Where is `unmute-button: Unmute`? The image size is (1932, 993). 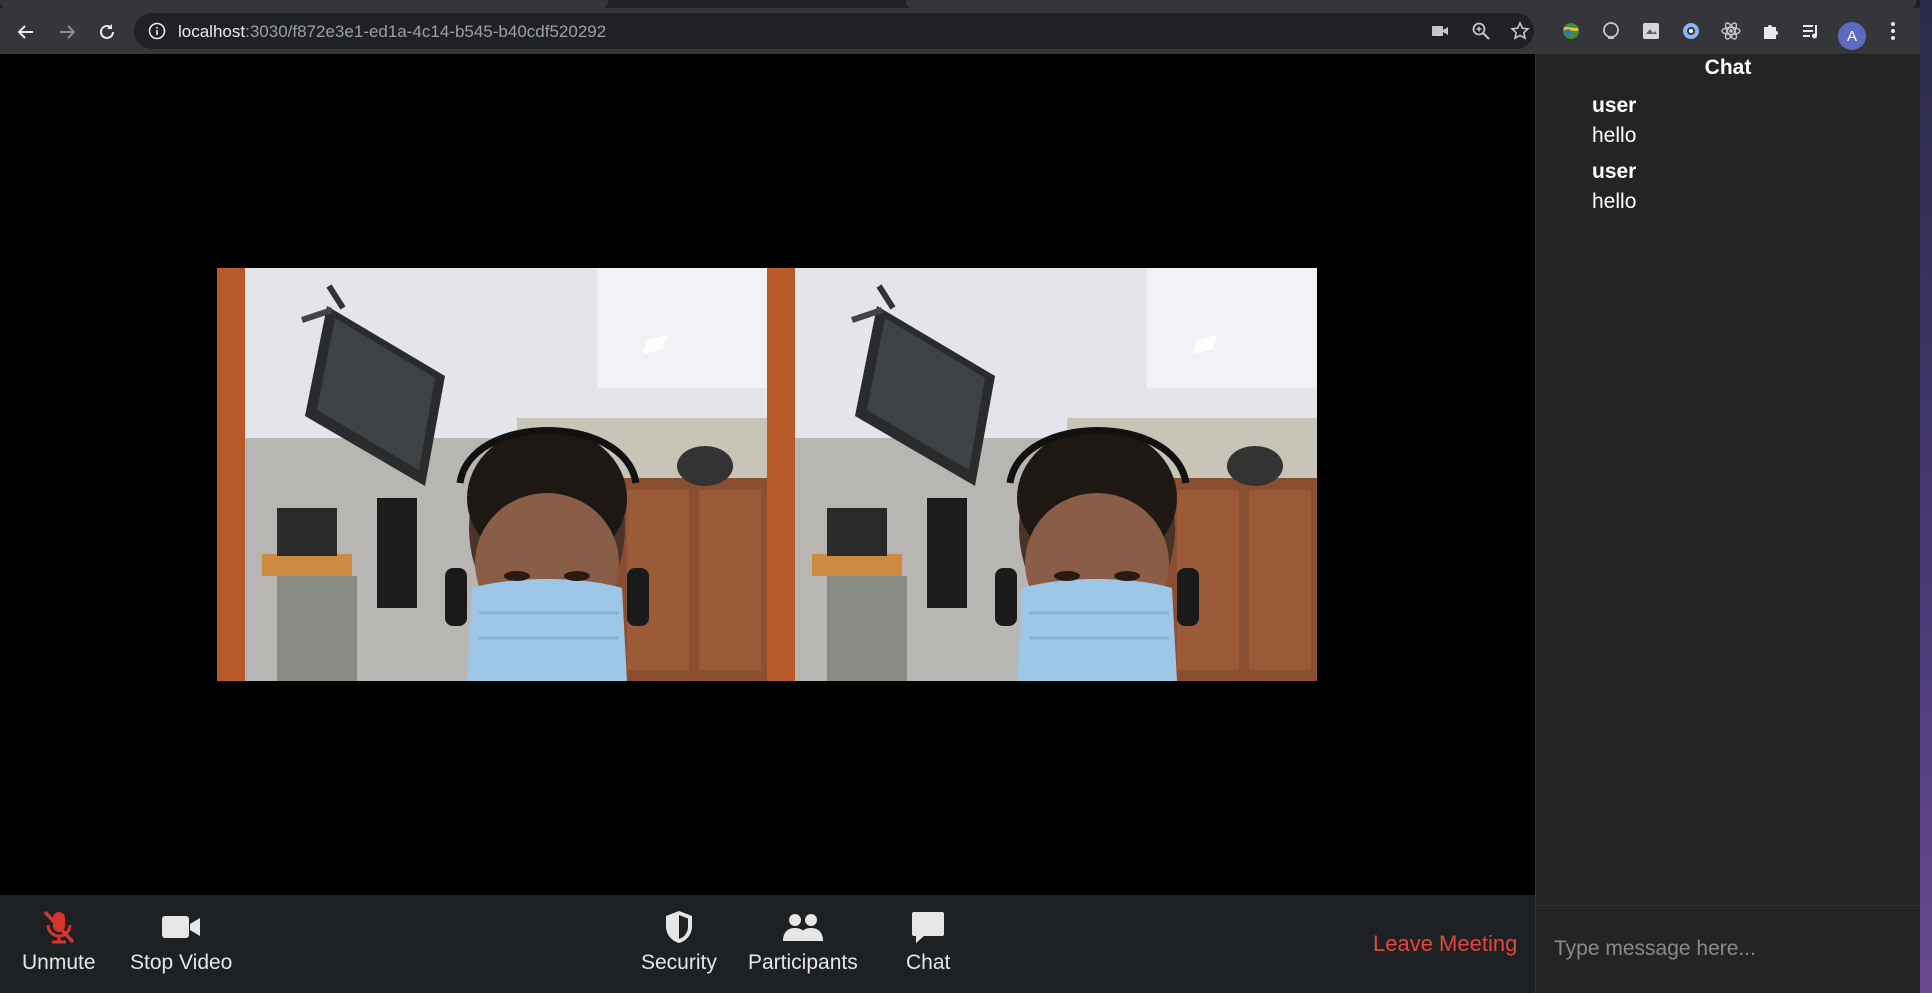
unmute-button: Unmute is located at coordinates (59, 942).